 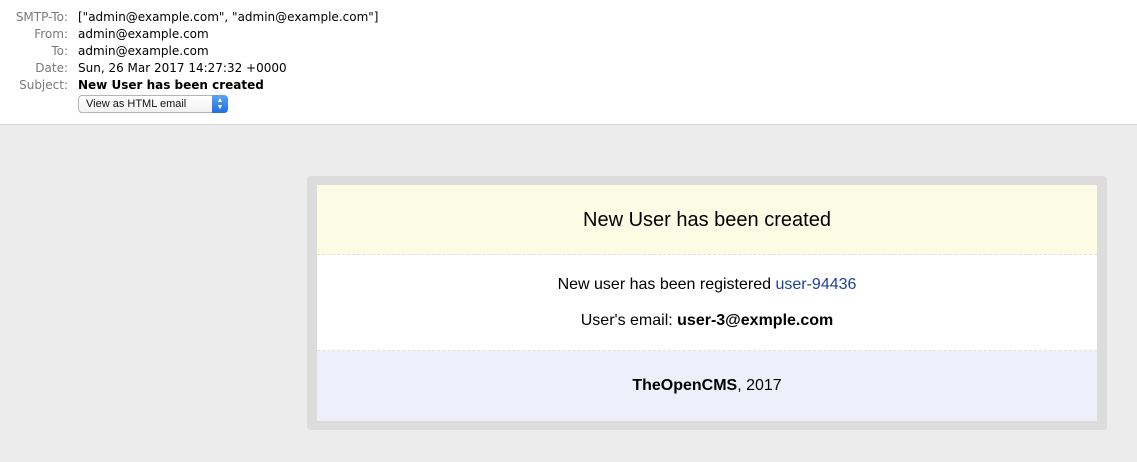 I want to click on user-link: user-94436, so click(x=815, y=284).